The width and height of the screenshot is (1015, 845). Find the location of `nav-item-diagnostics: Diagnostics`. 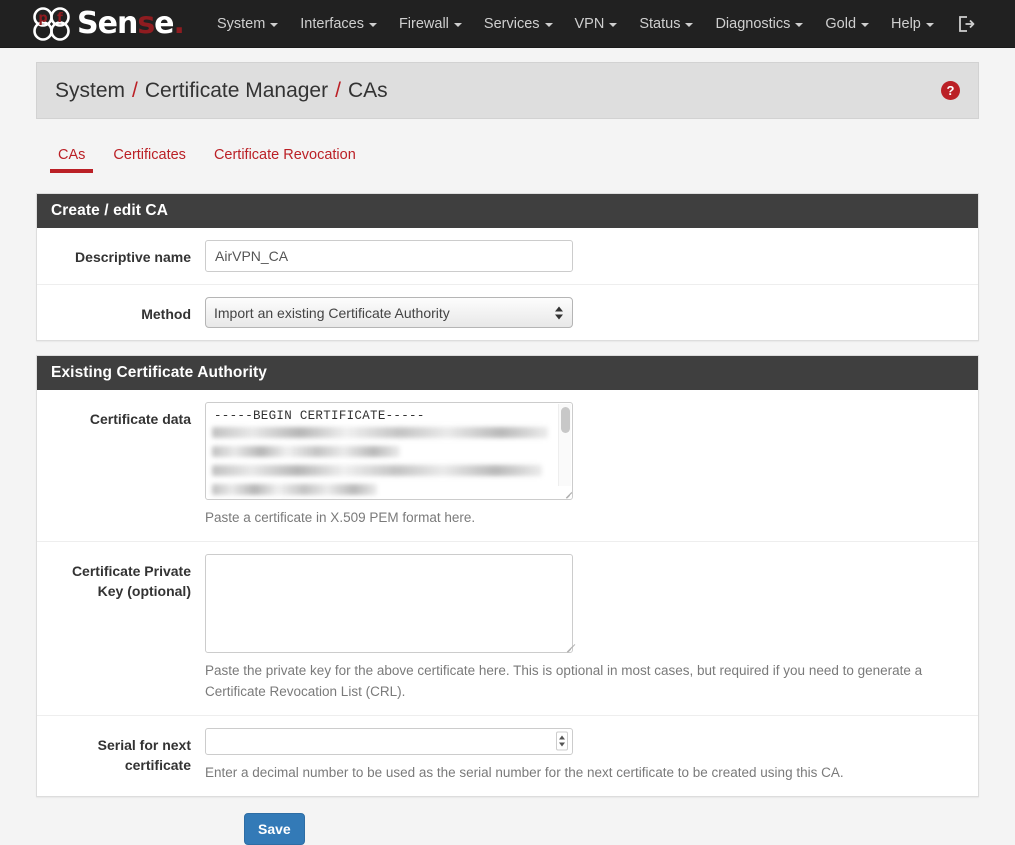

nav-item-diagnostics: Diagnostics is located at coordinates (759, 24).